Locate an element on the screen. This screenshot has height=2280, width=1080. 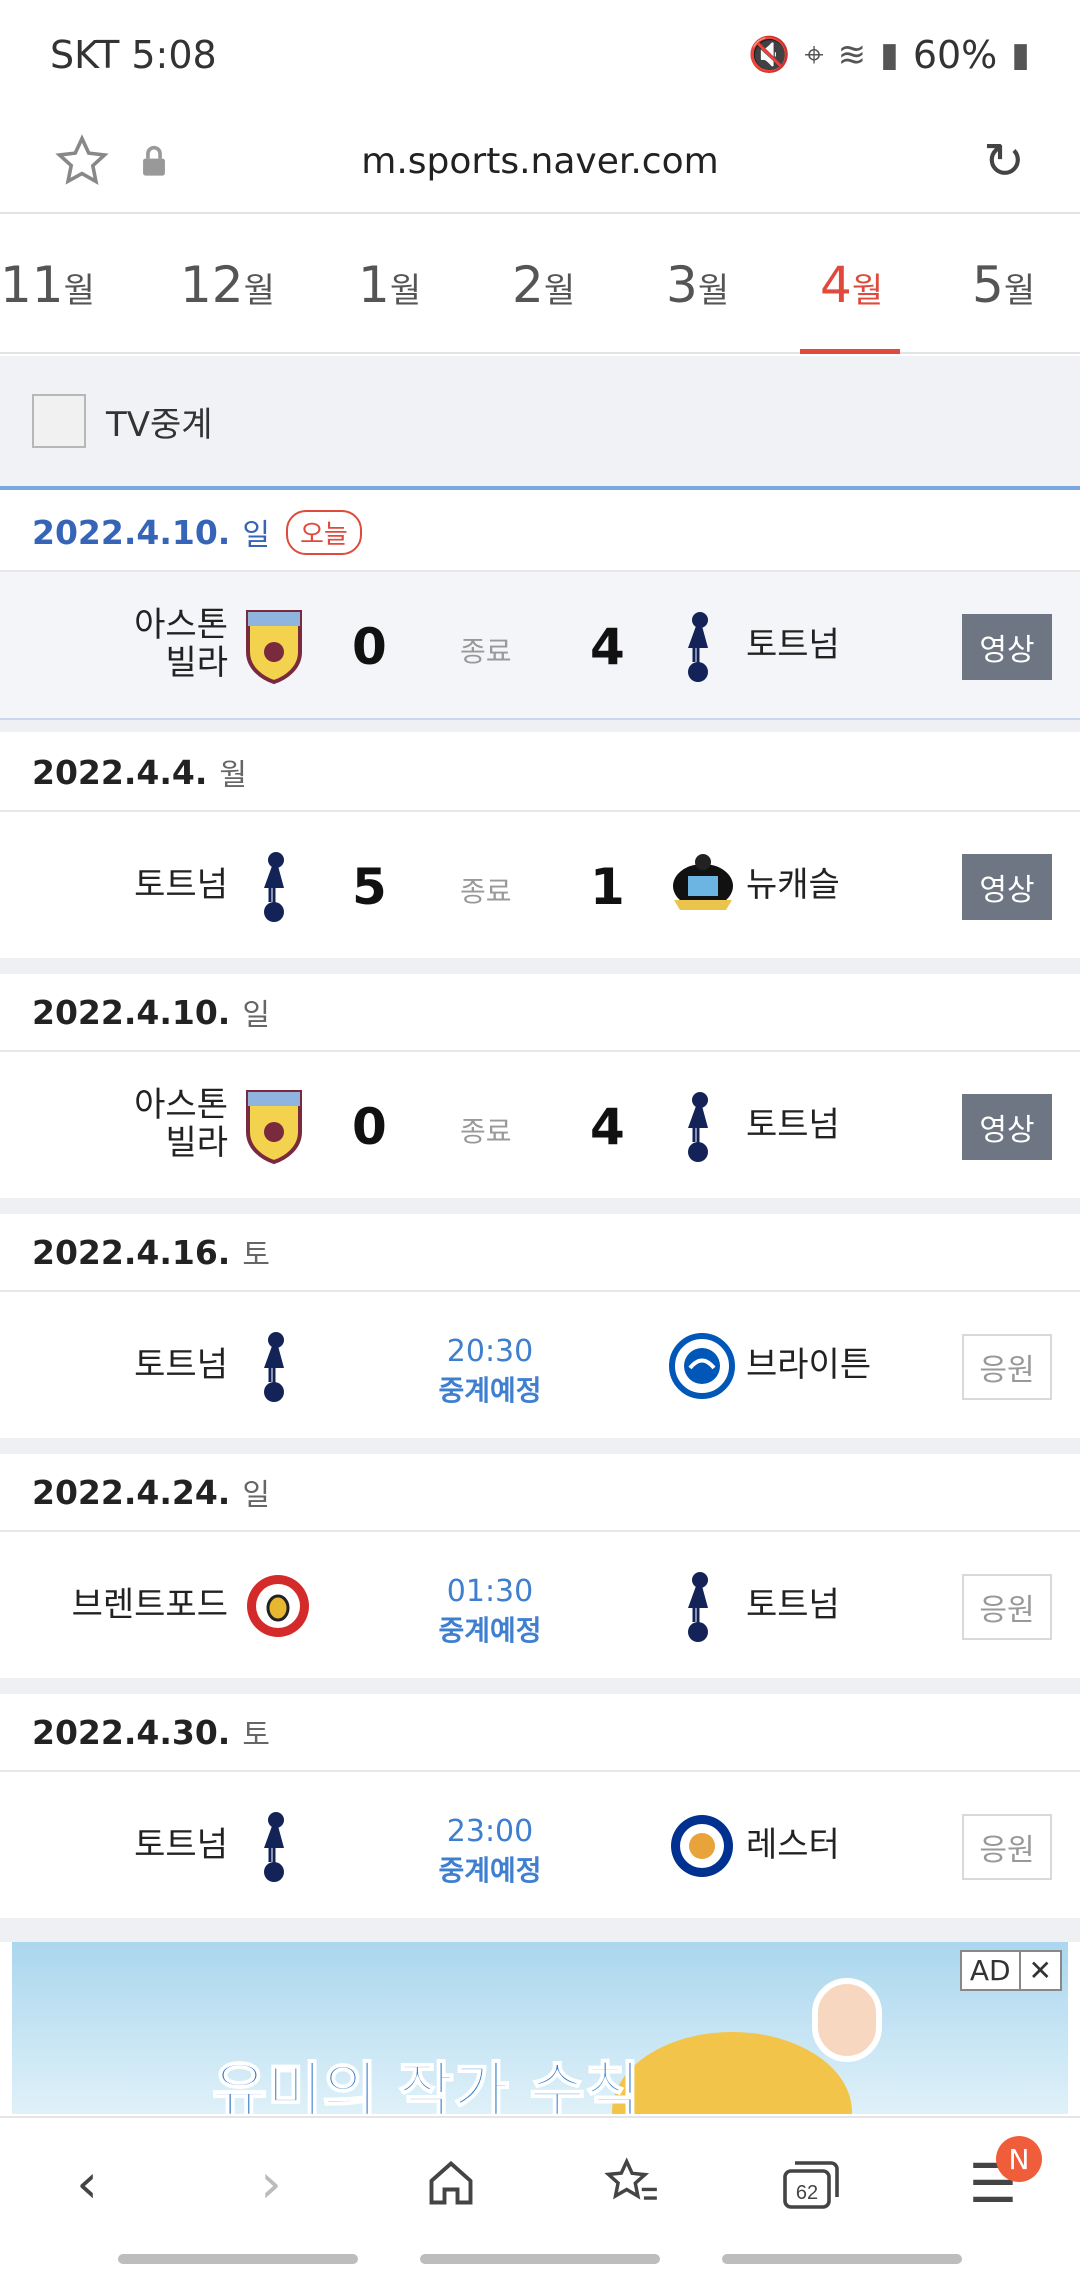
tab-month-3: 3월 is located at coordinates (697, 285).